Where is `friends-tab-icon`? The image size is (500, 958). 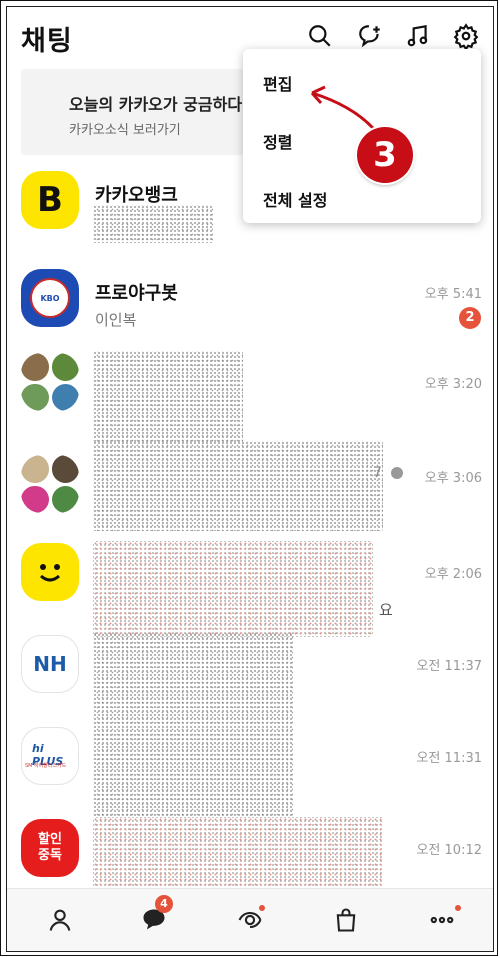 friends-tab-icon is located at coordinates (60, 920).